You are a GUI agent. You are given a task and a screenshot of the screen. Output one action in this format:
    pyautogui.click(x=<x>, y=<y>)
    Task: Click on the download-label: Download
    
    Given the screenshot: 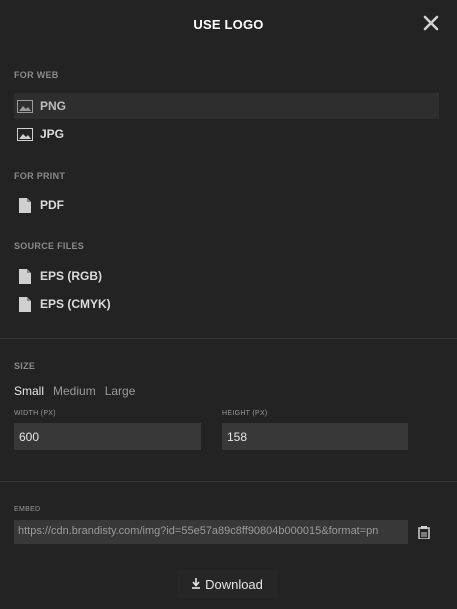 What is the action you would take?
    pyautogui.click(x=234, y=584)
    